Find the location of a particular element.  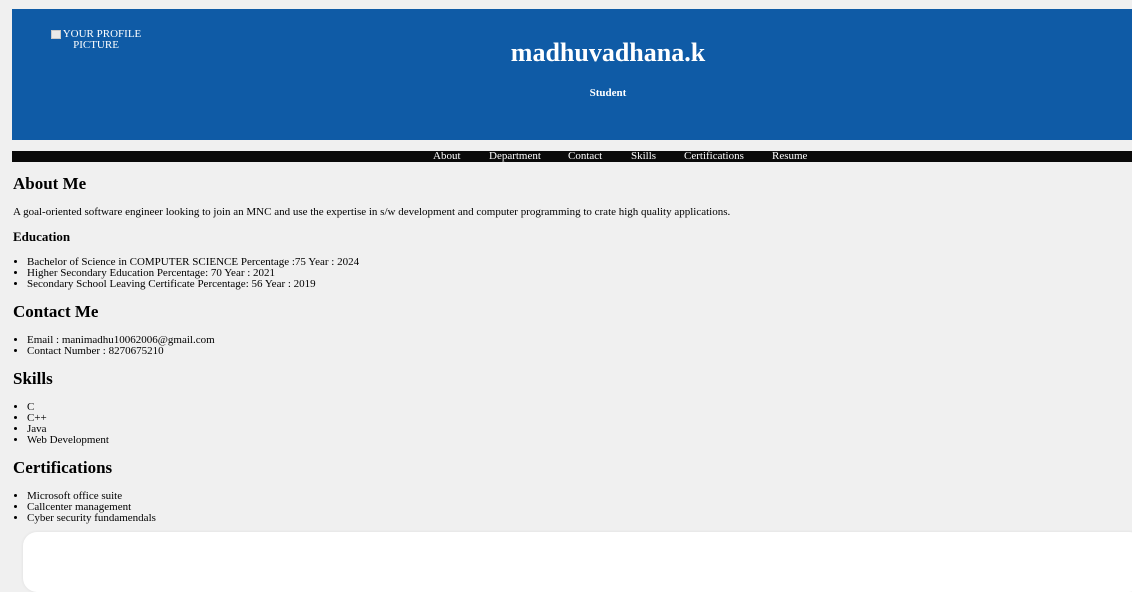

list-item: Java is located at coordinates (570, 429).